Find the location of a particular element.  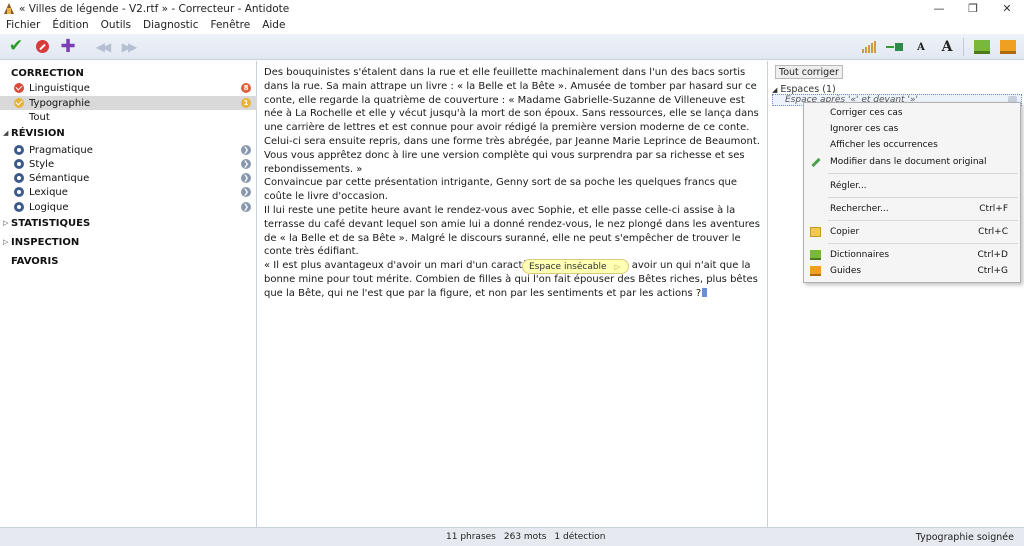

section-inspection: ▷ INSPECTION is located at coordinates (128, 242).